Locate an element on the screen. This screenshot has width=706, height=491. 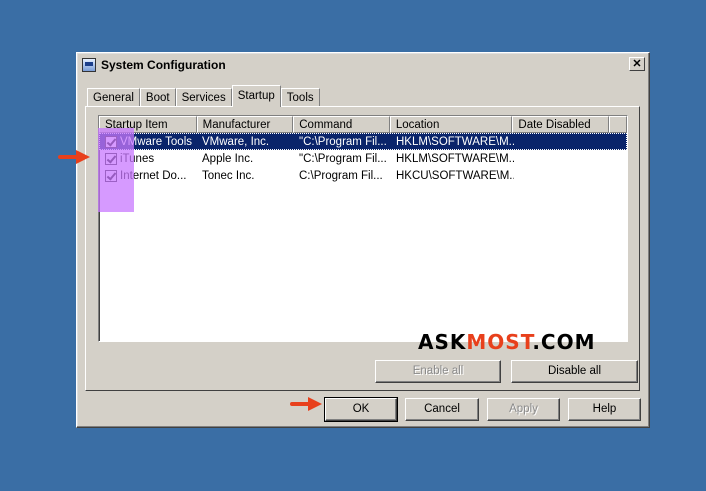
help-button: Help is located at coordinates (604, 409).